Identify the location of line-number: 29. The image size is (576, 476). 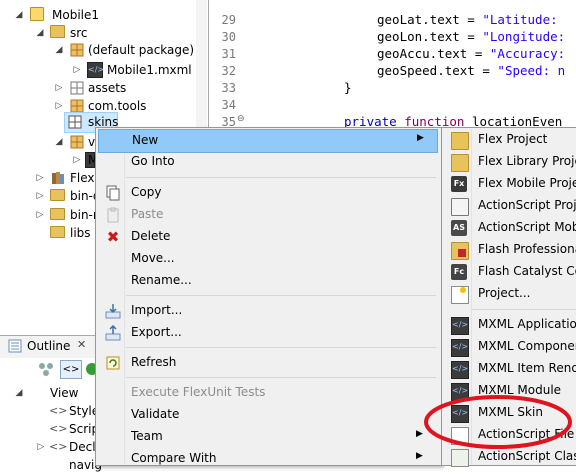
(228, 20).